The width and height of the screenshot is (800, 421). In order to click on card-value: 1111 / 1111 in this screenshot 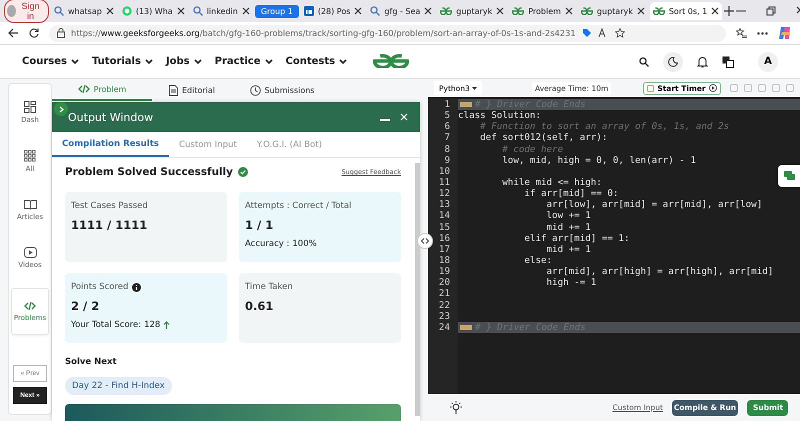, I will do `click(109, 225)`.